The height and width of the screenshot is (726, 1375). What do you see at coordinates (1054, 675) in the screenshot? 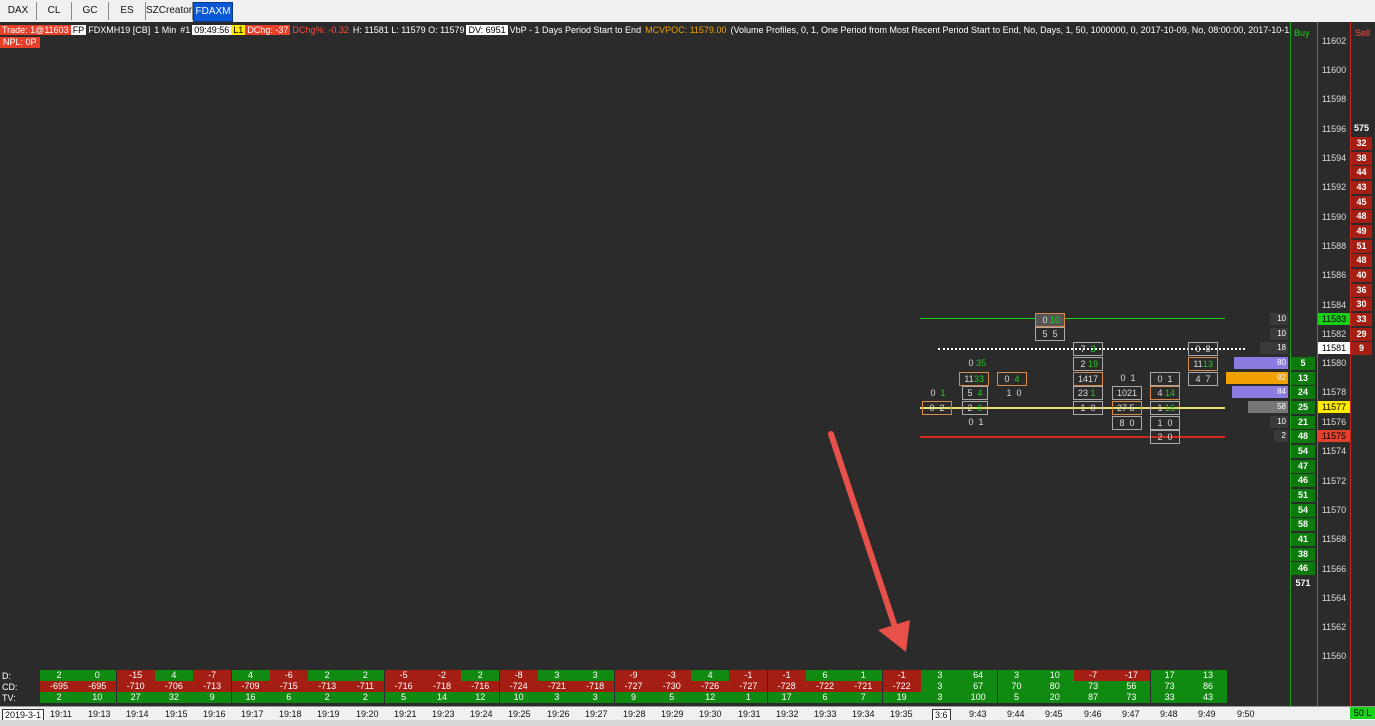
I see `stat-cell-d: 10` at bounding box center [1054, 675].